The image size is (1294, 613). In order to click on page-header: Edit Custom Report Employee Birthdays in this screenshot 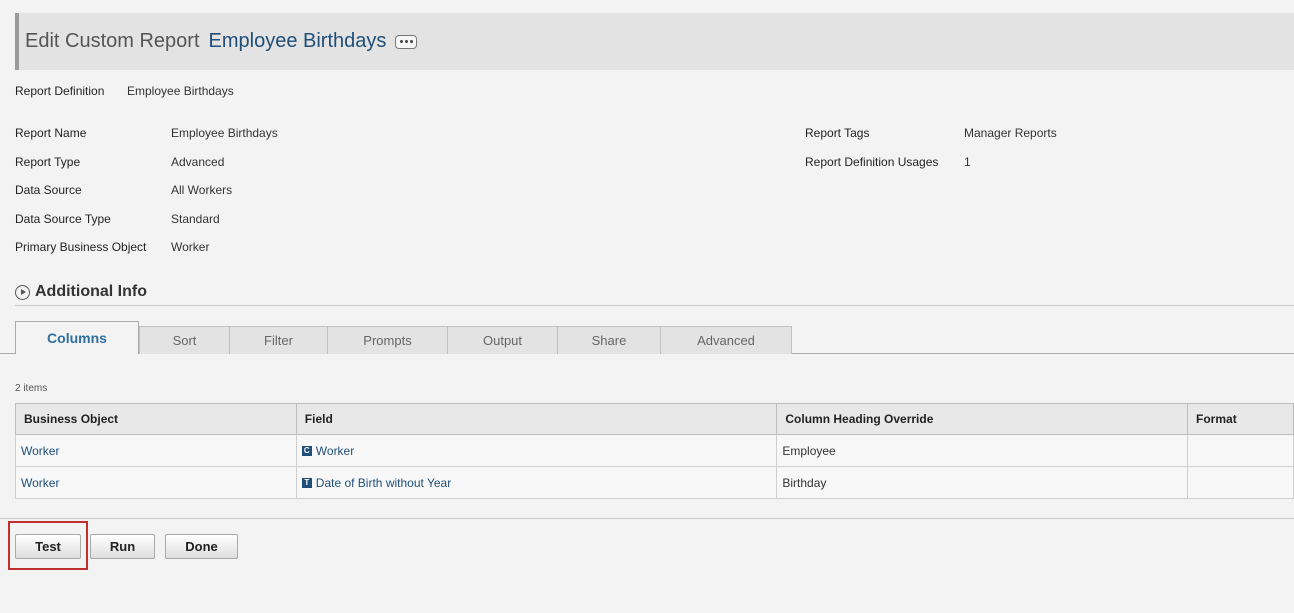, I will do `click(654, 41)`.